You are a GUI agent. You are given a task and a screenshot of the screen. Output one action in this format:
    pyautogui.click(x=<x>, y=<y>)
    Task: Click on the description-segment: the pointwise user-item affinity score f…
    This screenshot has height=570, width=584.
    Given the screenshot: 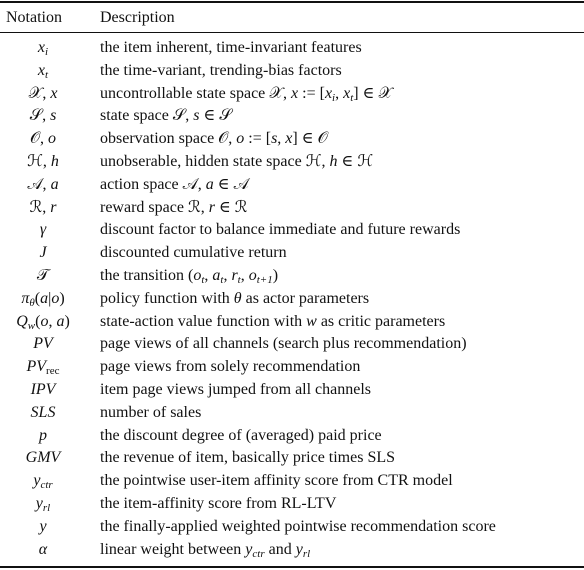 What is the action you would take?
    pyautogui.click(x=276, y=481)
    